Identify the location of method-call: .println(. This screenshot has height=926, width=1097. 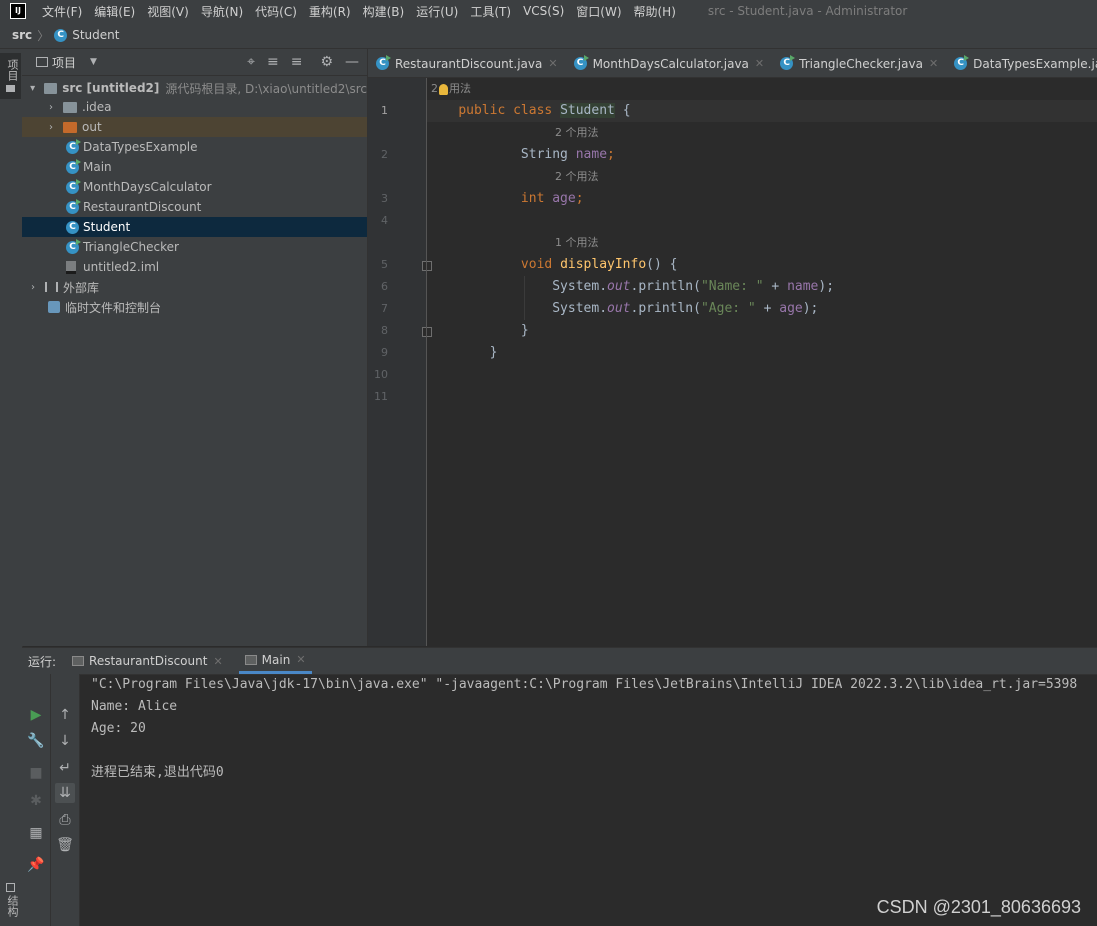
(665, 286).